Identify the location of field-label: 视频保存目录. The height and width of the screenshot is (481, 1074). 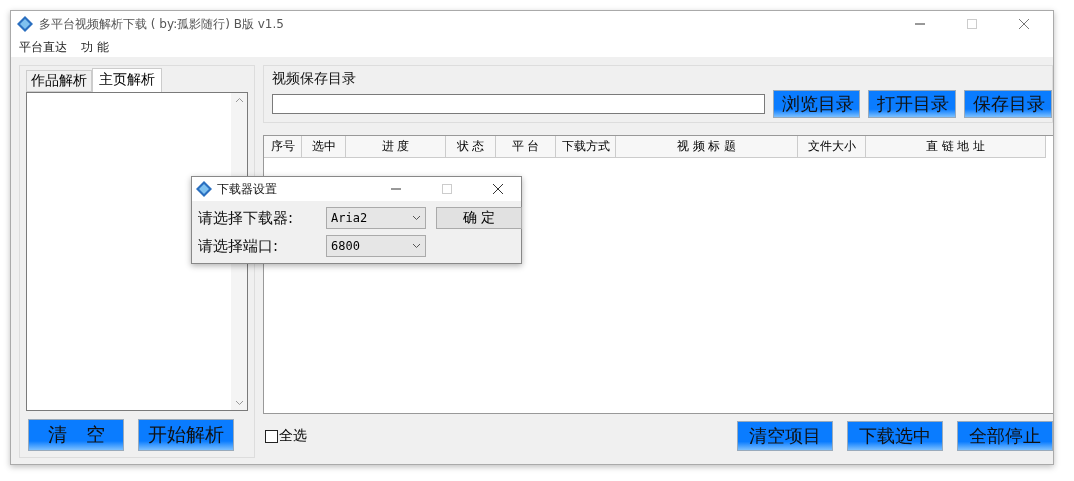
(314, 79).